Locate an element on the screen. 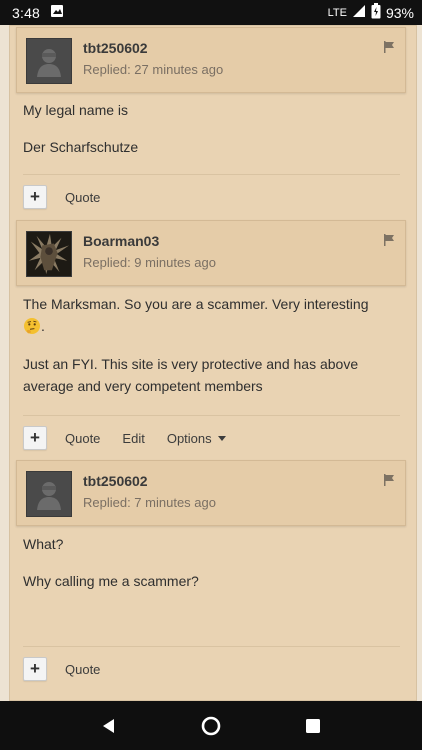  home-button is located at coordinates (211, 726).